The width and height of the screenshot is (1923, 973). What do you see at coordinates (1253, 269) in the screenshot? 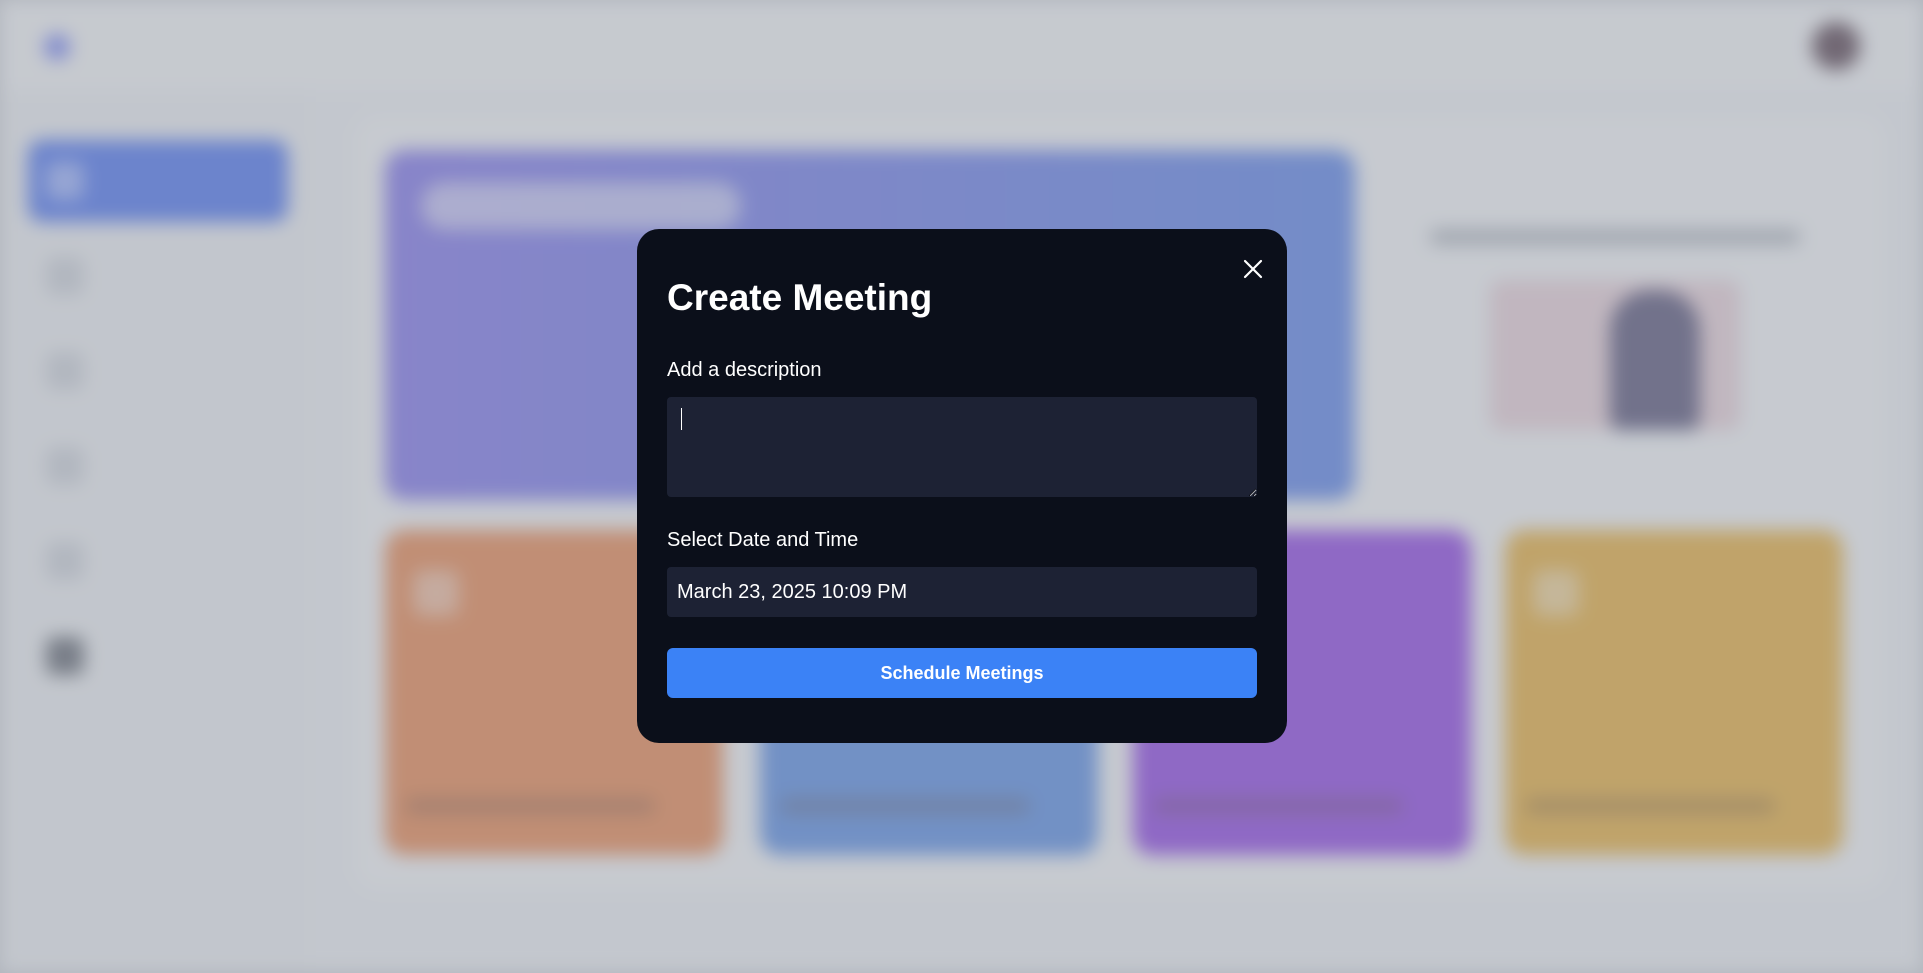
I see `close-icon` at bounding box center [1253, 269].